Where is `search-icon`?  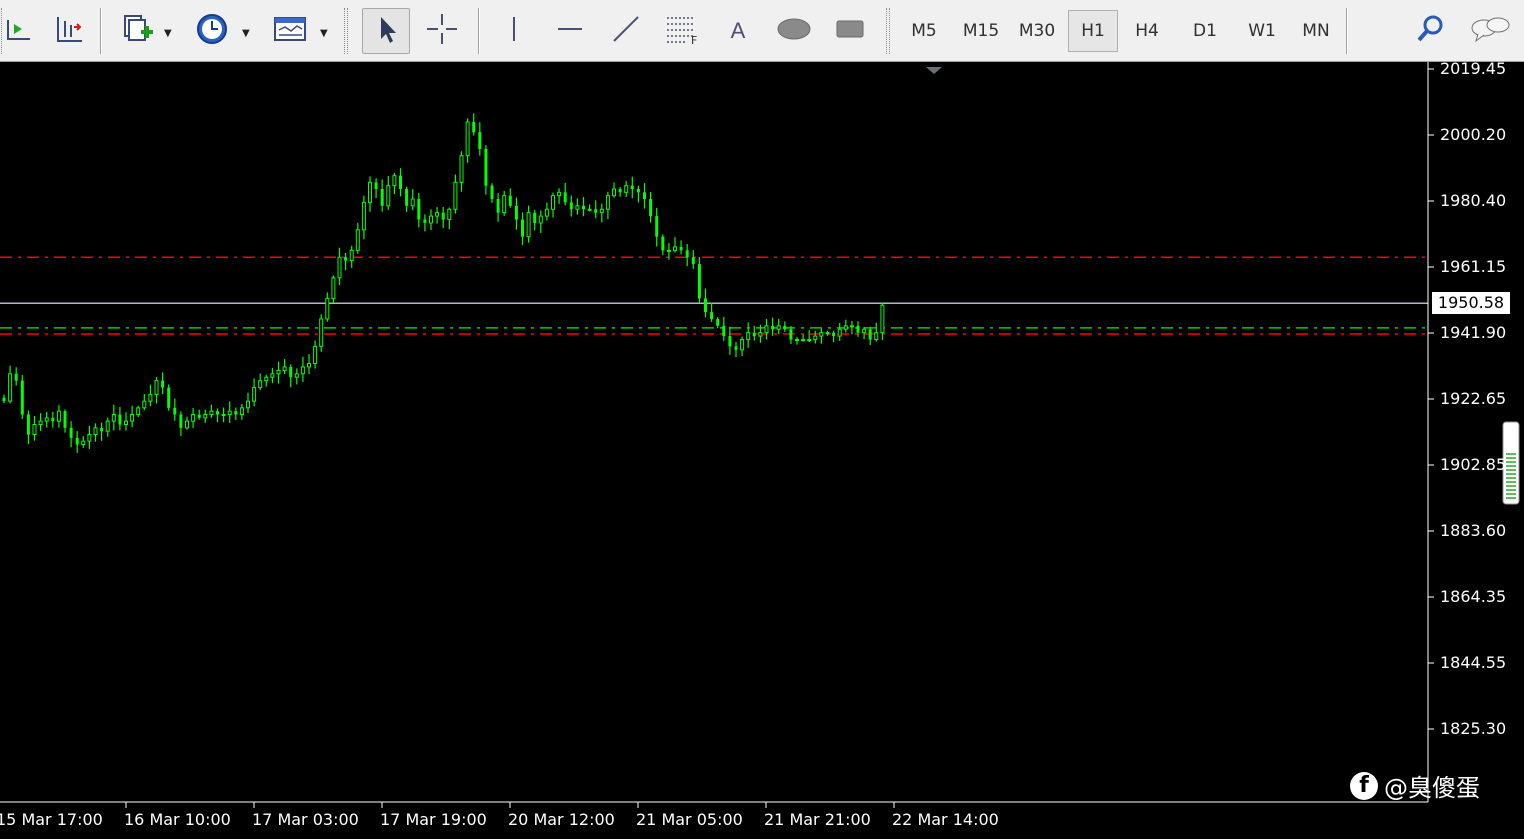 search-icon is located at coordinates (1430, 31).